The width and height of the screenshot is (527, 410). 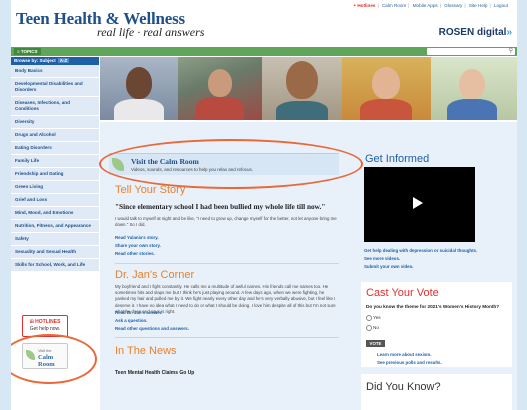 What do you see at coordinates (165, 161) in the screenshot?
I see `calm-banner-title: Visit the Calm Room` at bounding box center [165, 161].